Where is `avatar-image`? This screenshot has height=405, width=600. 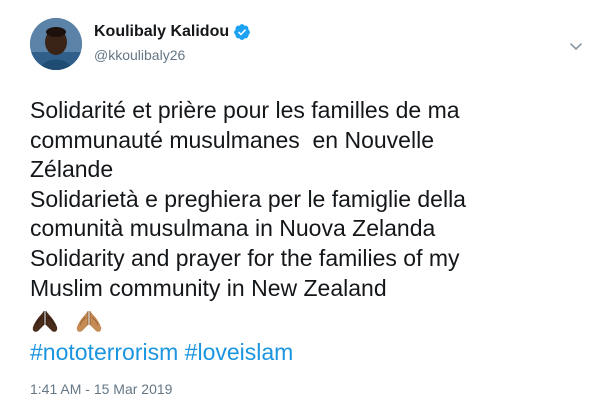
avatar-image is located at coordinates (56, 44).